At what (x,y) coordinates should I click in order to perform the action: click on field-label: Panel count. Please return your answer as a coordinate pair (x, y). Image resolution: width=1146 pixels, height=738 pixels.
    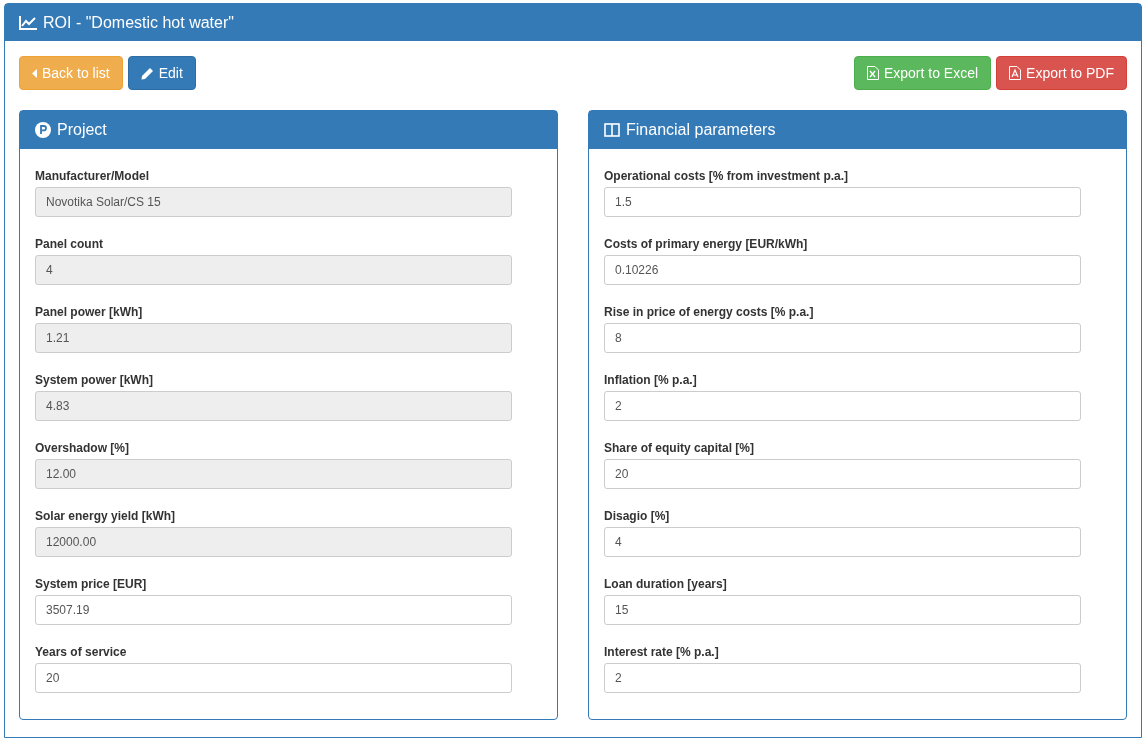
    Looking at the image, I should click on (69, 244).